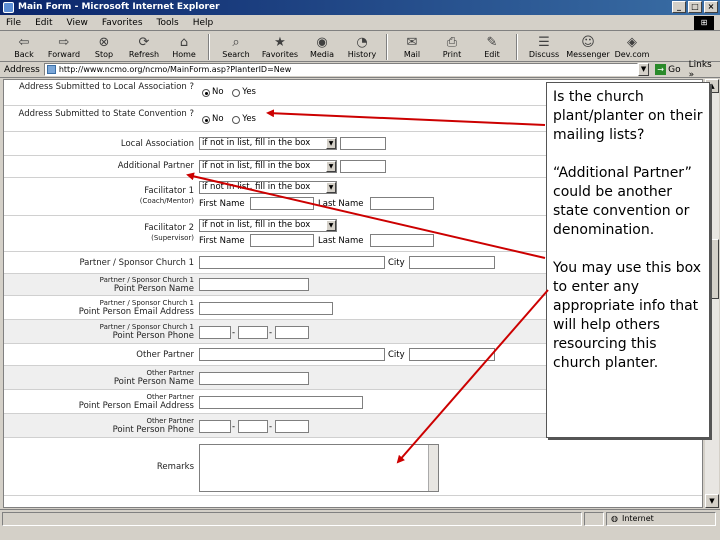 The width and height of the screenshot is (720, 540). I want to click on print-icon: ⎙, so click(452, 42).